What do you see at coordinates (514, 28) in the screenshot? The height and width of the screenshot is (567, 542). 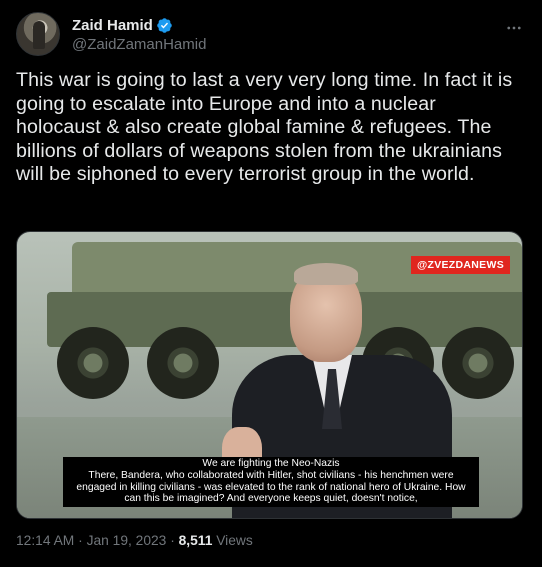 I see `more-icon` at bounding box center [514, 28].